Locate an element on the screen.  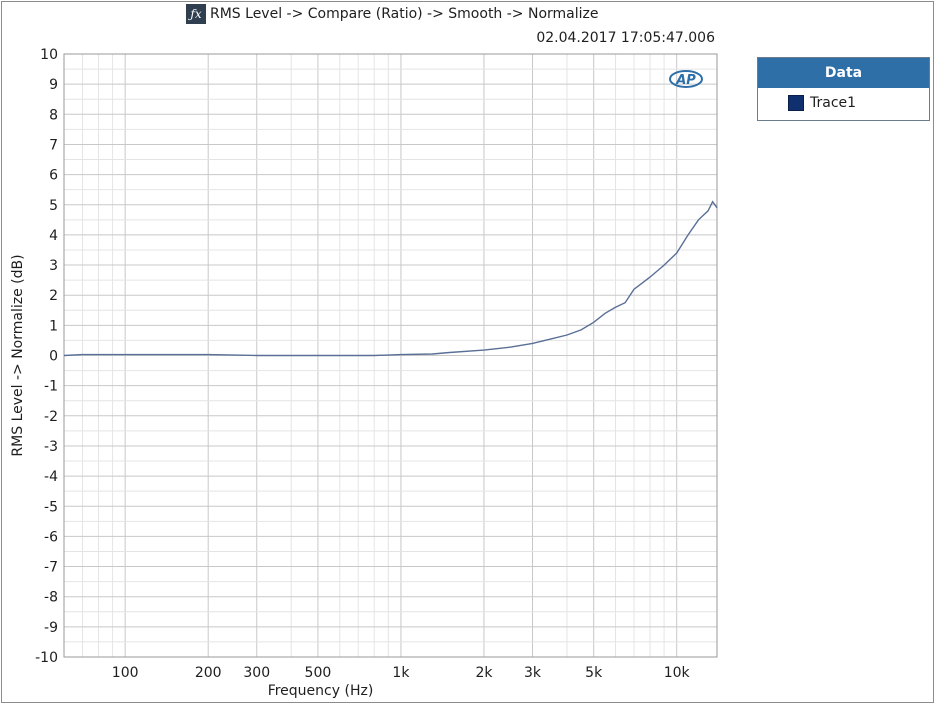
y-tick-label: 1 is located at coordinates (53, 326).